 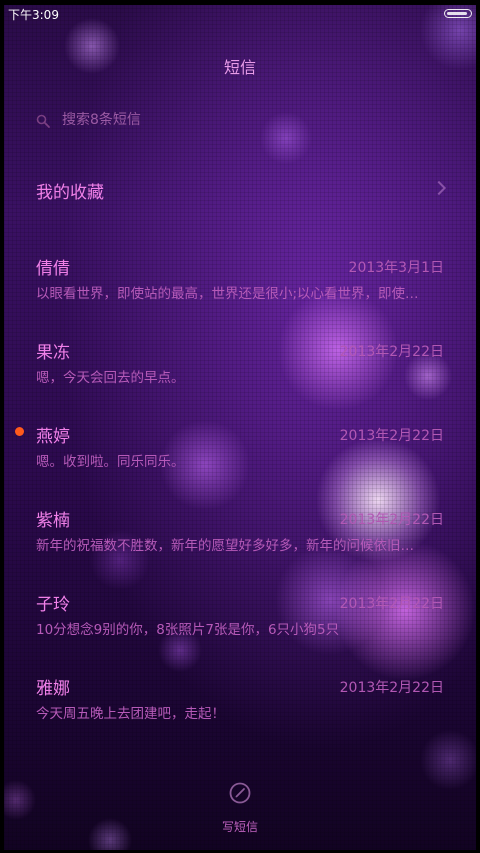 I want to click on status-time: 下午3:09, so click(x=33, y=15).